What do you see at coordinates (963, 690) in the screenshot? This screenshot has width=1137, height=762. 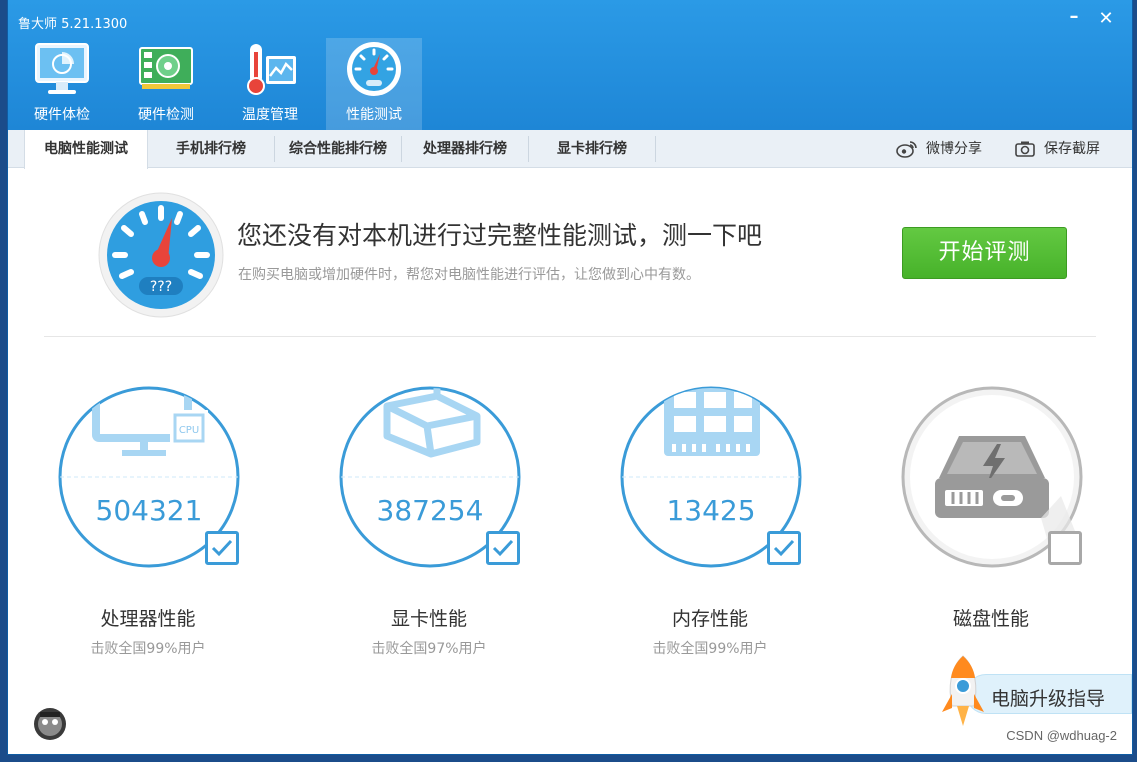 I see `rocket-icon` at bounding box center [963, 690].